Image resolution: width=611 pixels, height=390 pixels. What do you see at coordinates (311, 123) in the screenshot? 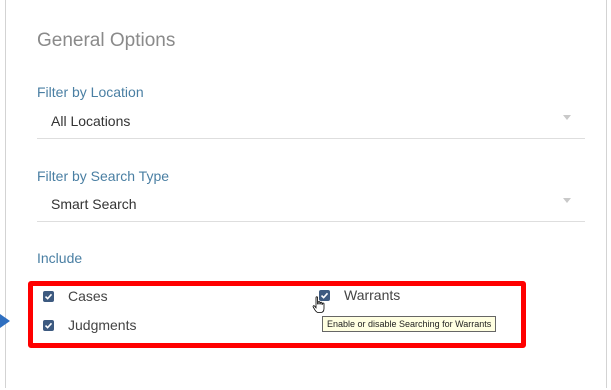
I see `location-select: All Locations` at bounding box center [311, 123].